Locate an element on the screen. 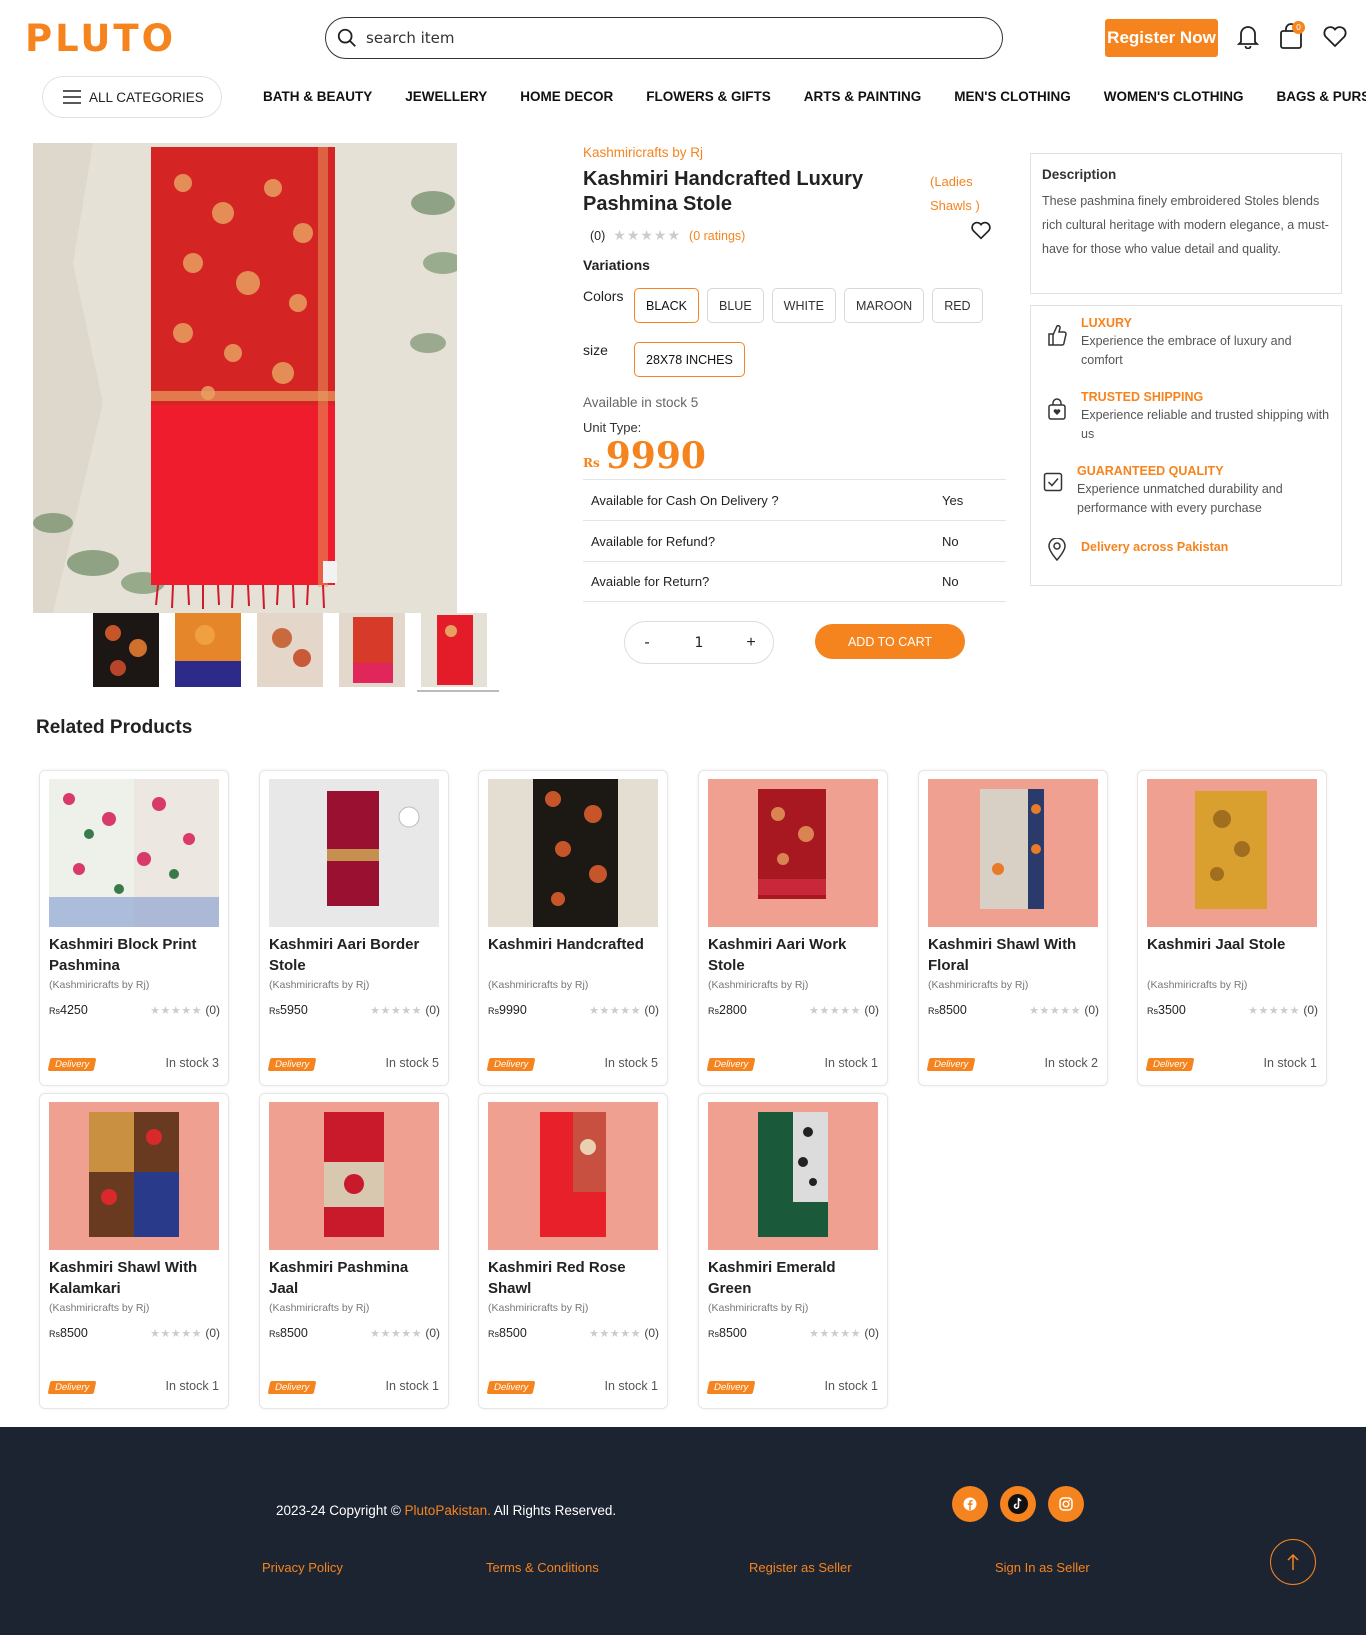 This screenshot has width=1366, height=1635. notification-bell-icon is located at coordinates (1248, 36).